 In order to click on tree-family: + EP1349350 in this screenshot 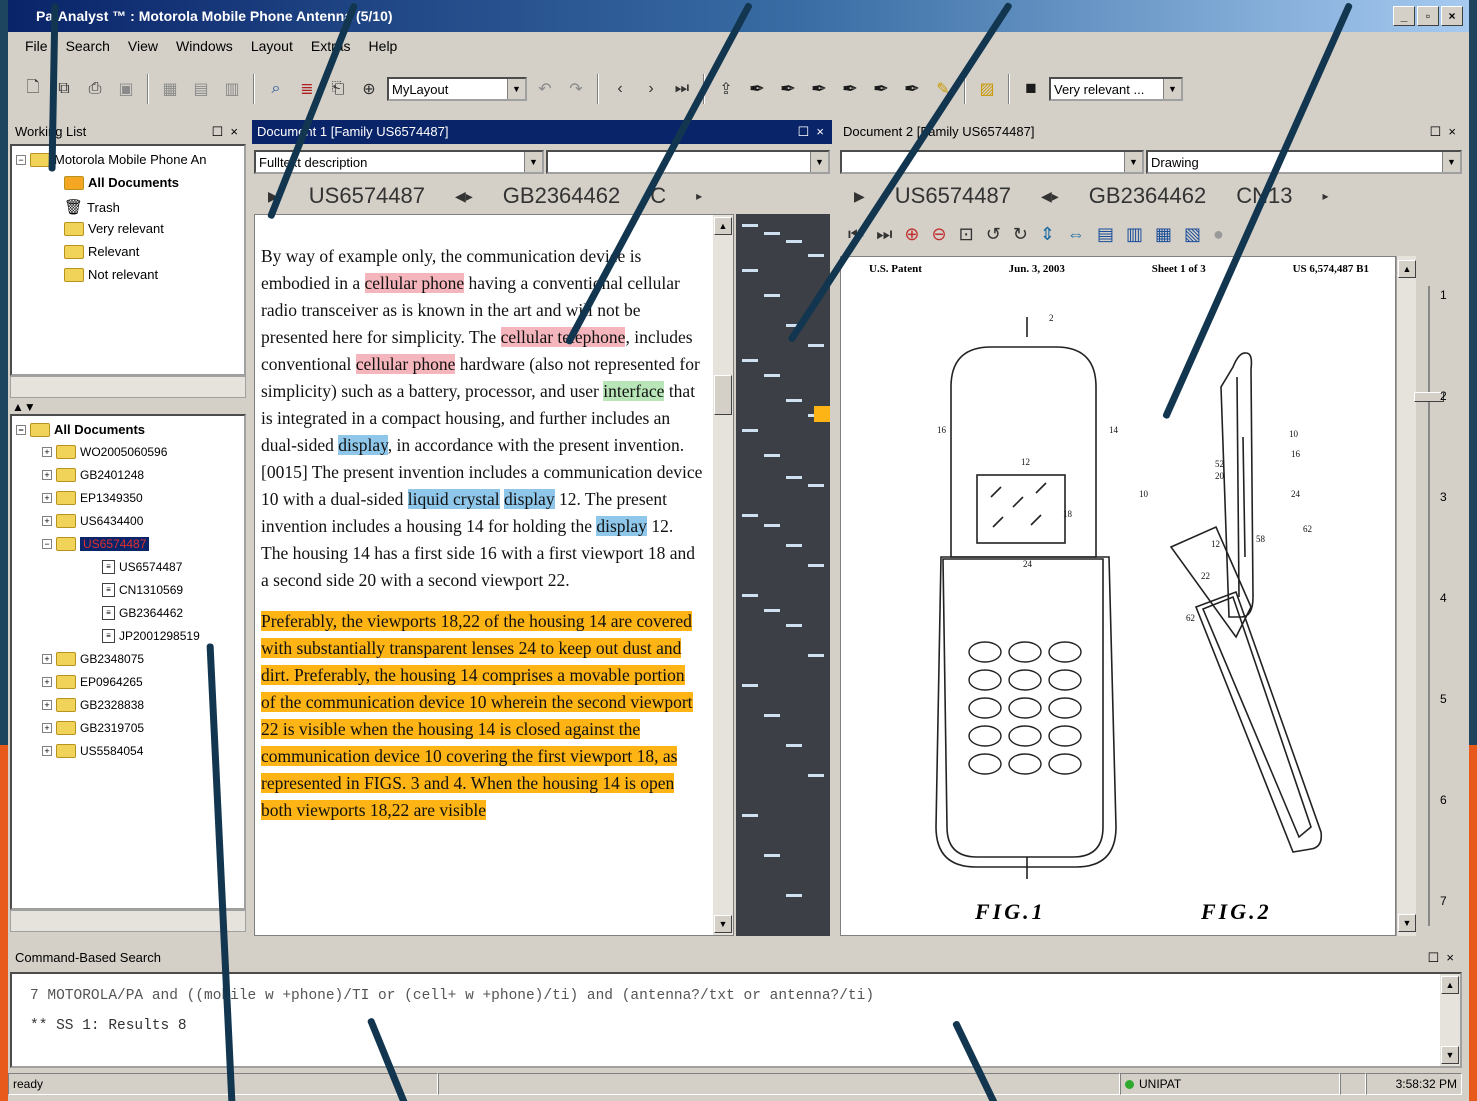, I will do `click(92, 498)`.